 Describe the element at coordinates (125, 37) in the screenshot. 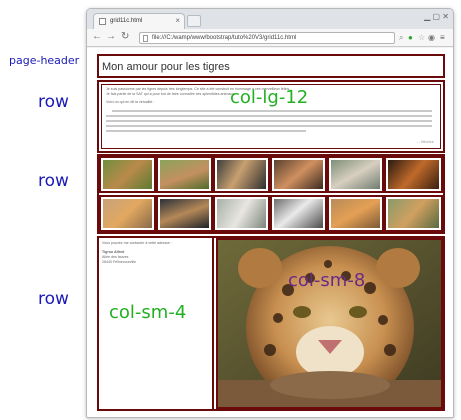

I see `reload-icon: ↻` at that location.